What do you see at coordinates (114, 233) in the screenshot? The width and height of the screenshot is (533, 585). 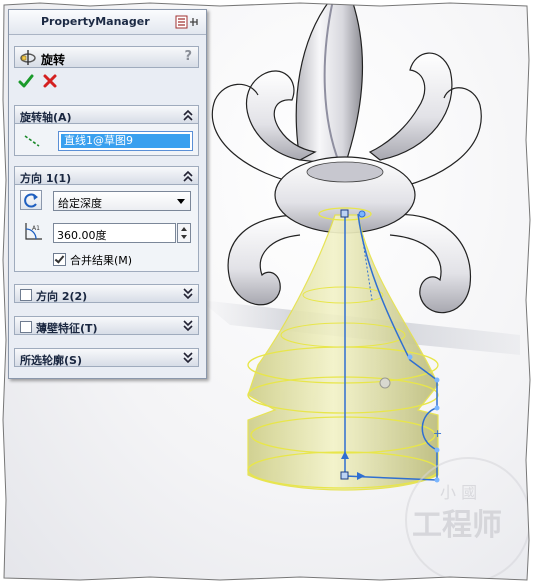 I see `angle-input: 360.00度` at bounding box center [114, 233].